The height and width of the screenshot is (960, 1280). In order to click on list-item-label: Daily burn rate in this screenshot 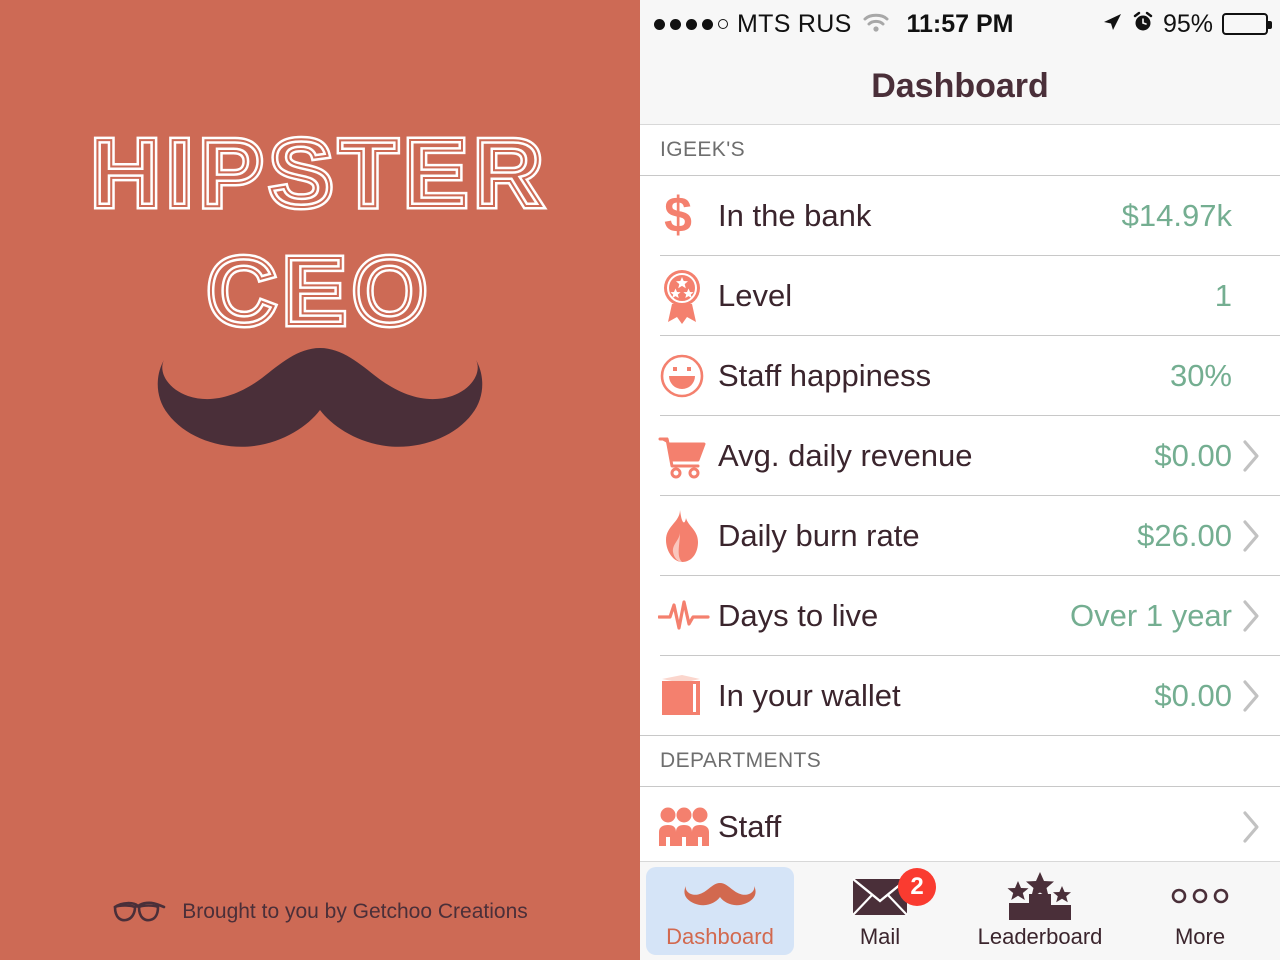, I will do `click(819, 535)`.